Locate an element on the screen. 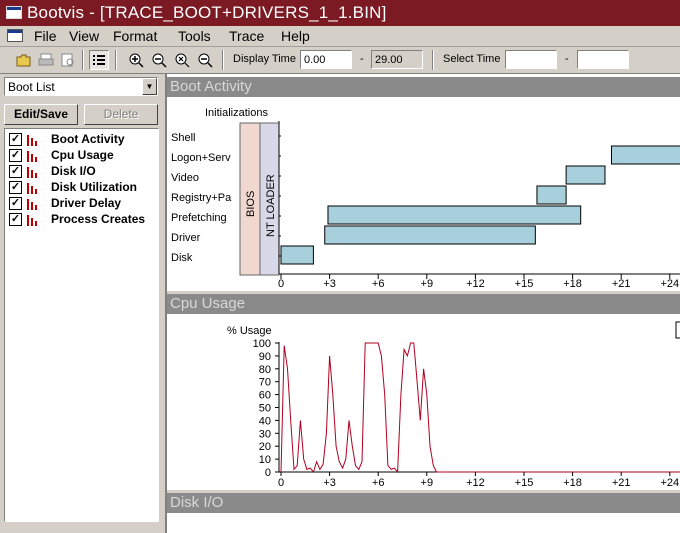  title-bar: Bootvis - [TRACE_BOOT+DRIVERS_1_1.BIN] is located at coordinates (340, 13).